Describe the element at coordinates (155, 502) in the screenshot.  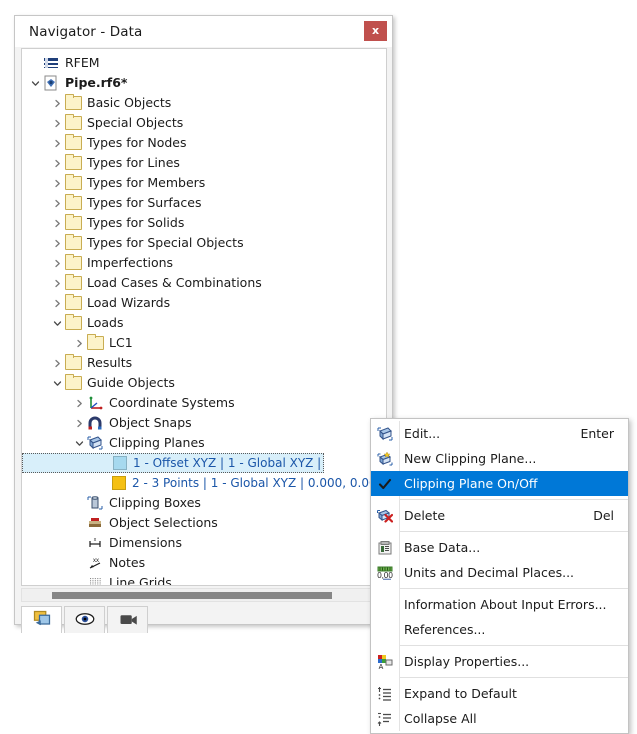
I see `tree-item-label: Clipping Boxes` at that location.